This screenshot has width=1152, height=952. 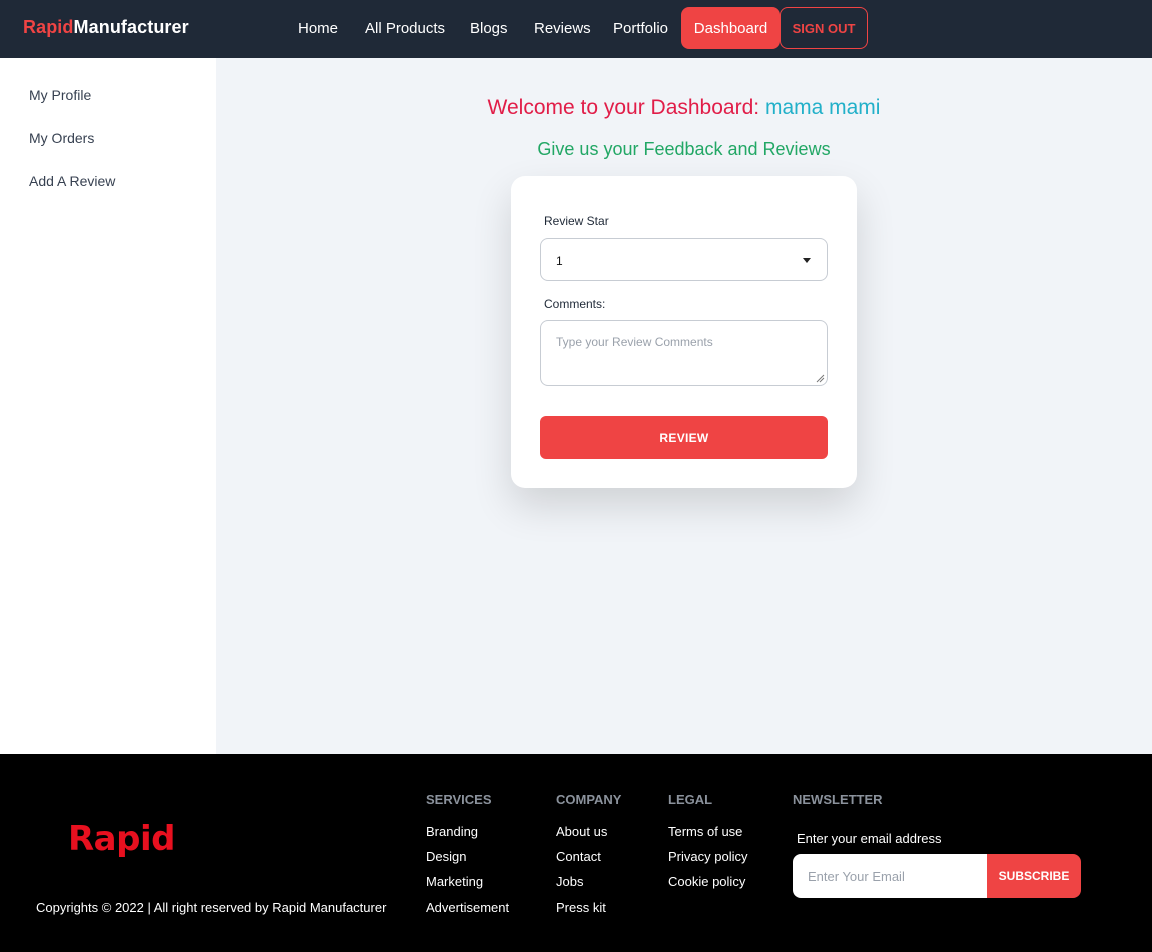 I want to click on footer-link-marketing: Marketing, so click(x=454, y=881).